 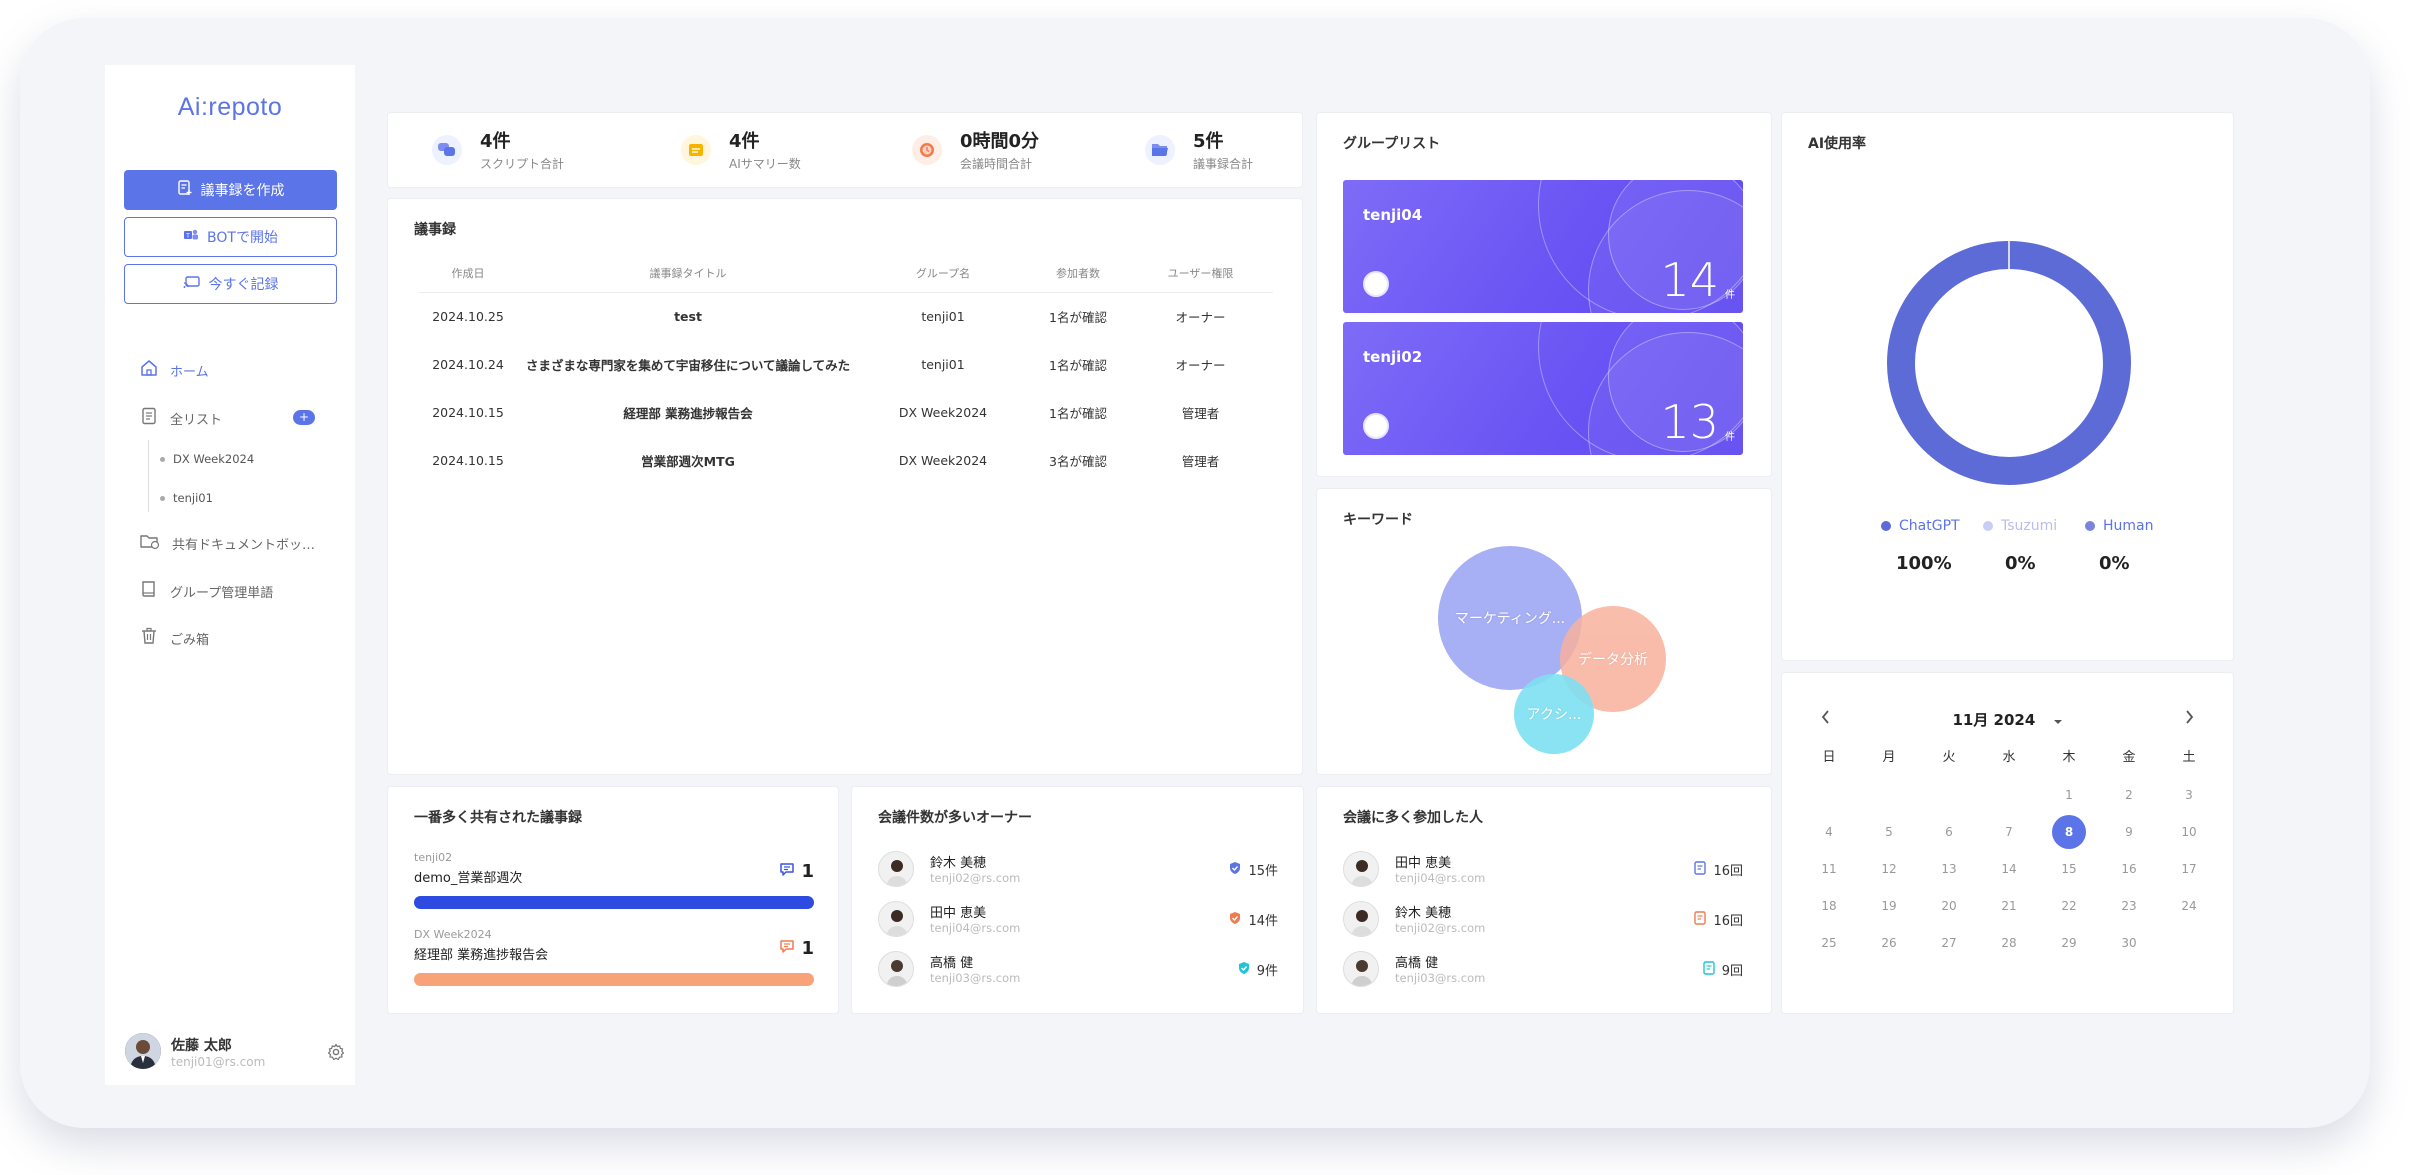 What do you see at coordinates (2058, 721) in the screenshot?
I see `chevron-down-icon` at bounding box center [2058, 721].